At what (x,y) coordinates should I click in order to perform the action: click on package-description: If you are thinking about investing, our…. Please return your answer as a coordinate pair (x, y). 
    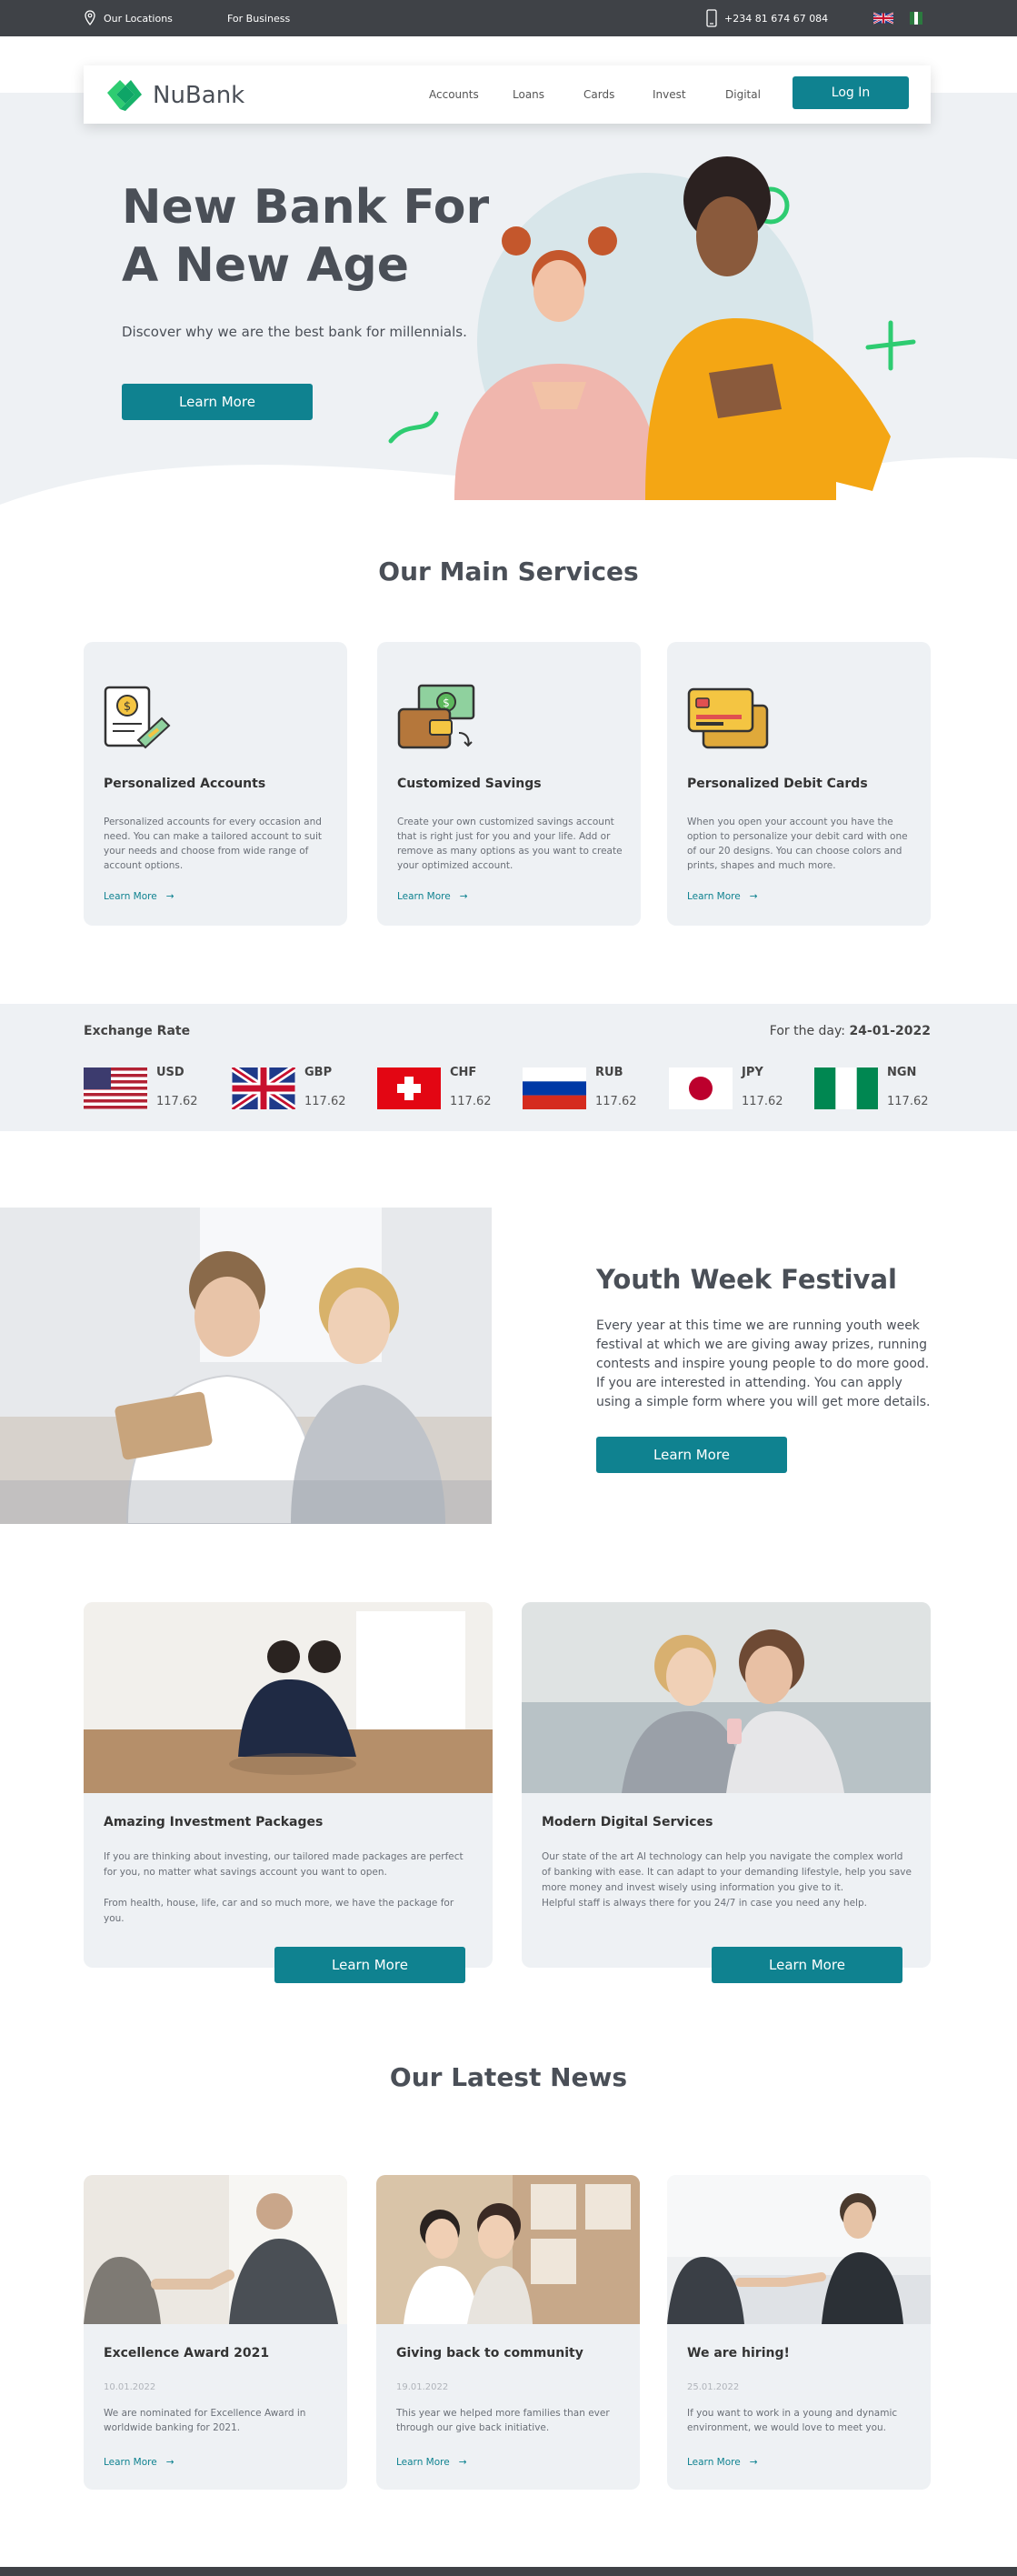
    Looking at the image, I should click on (290, 1888).